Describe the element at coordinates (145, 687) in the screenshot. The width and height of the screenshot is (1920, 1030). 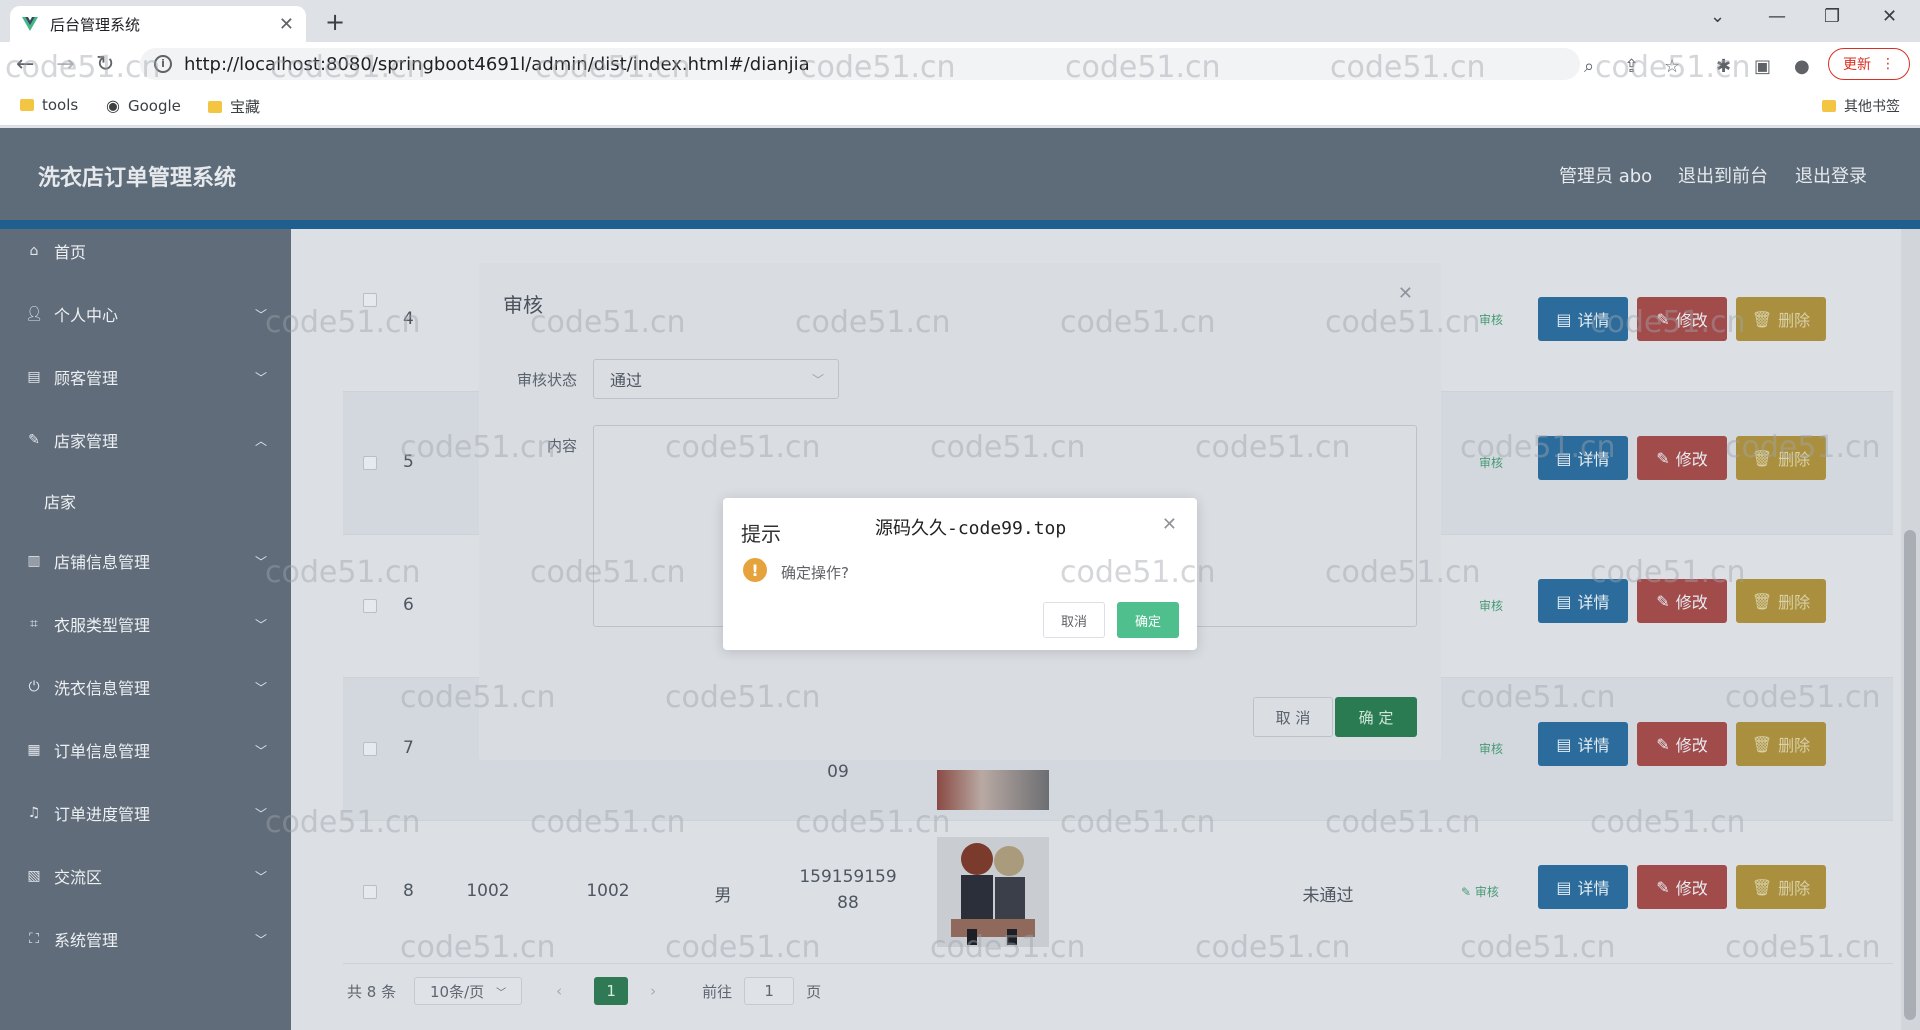
I see `sidebar-item-laundry-info: ⏻ 洗衣信息管理 ﹀` at that location.